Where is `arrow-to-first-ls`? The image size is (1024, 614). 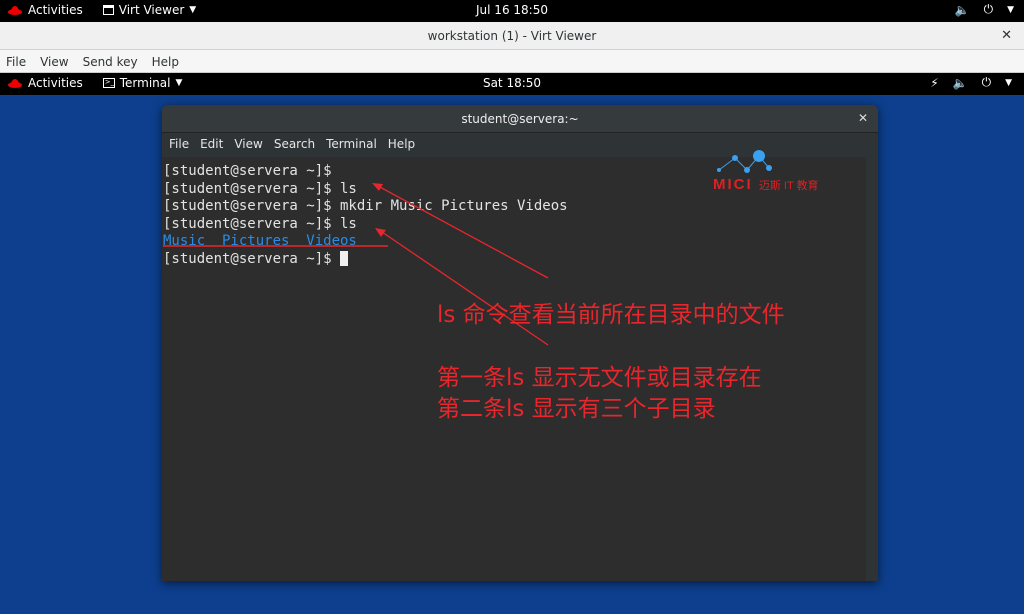 arrow-to-first-ls is located at coordinates (463, 232).